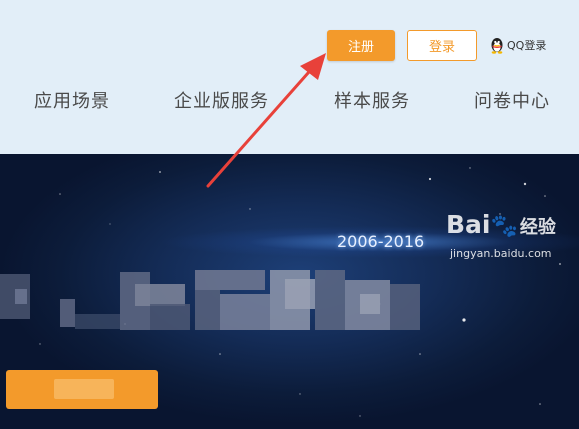  I want to click on watermark-url: jingyan.baidu.com, so click(501, 253).